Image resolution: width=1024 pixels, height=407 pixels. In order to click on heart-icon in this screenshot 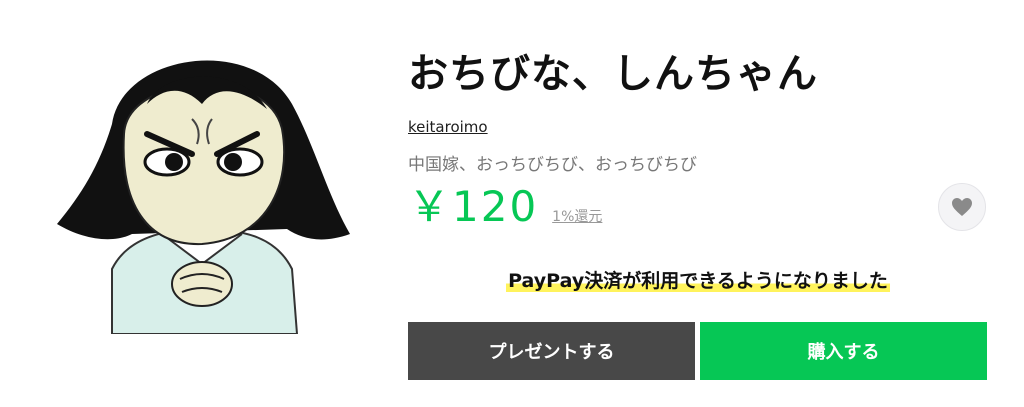, I will do `click(962, 207)`.